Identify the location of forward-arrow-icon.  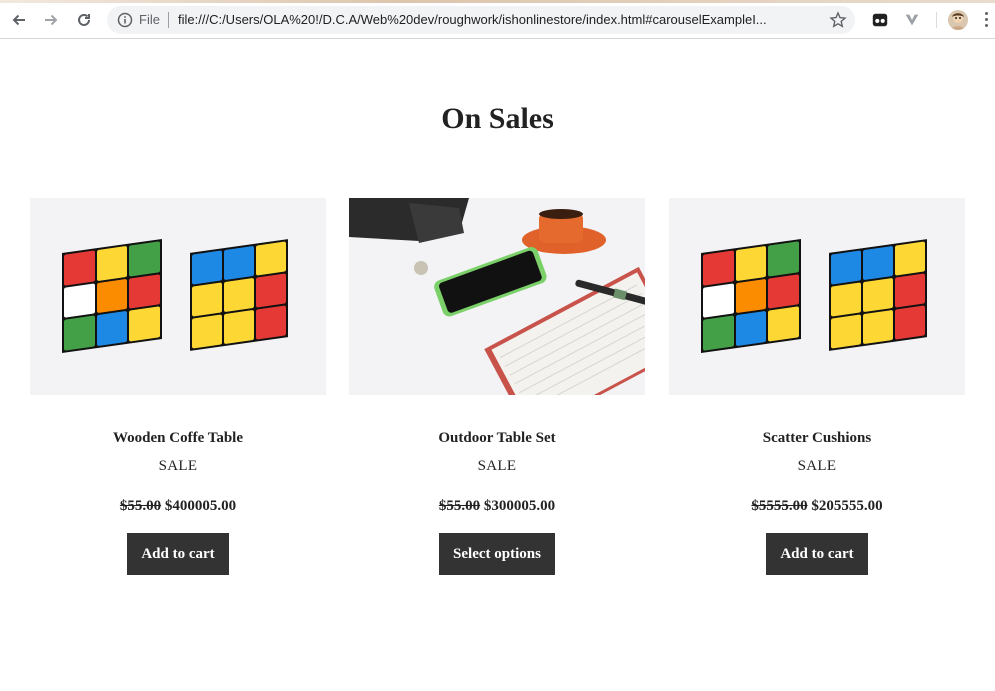
(51, 20).